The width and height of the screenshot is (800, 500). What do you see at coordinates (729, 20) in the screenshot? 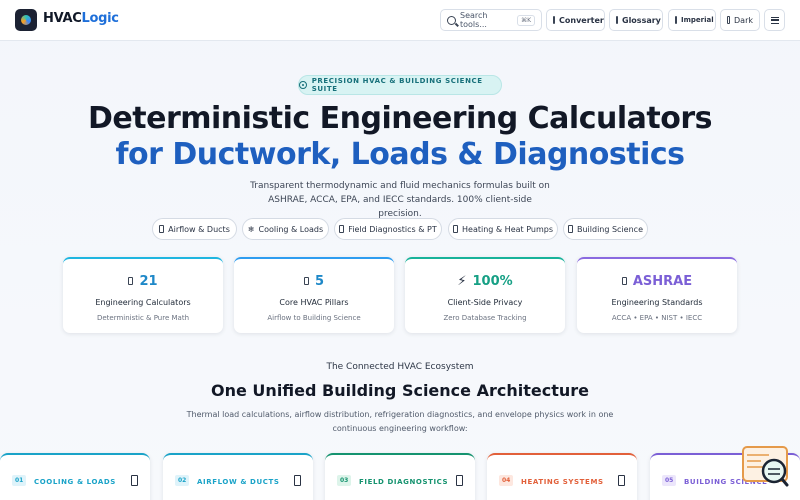
I see `moon-icon` at bounding box center [729, 20].